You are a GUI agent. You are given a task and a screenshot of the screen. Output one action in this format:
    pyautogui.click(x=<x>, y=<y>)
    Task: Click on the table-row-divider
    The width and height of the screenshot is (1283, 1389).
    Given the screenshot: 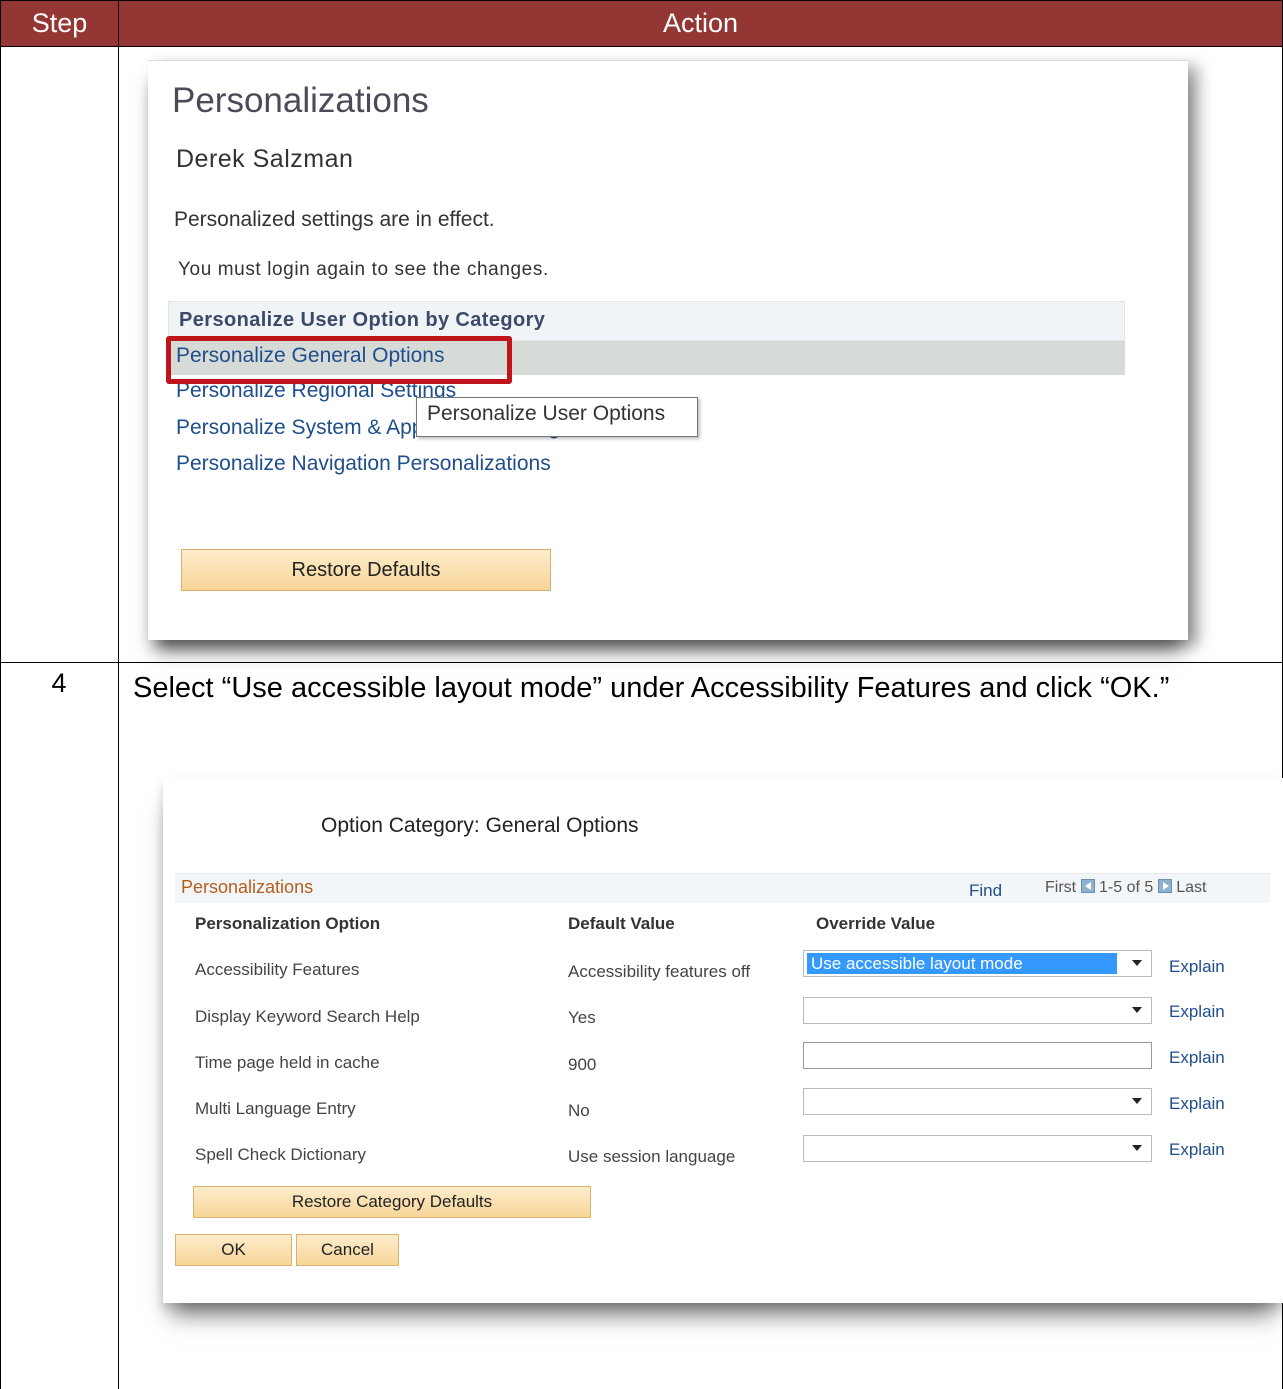 What is the action you would take?
    pyautogui.click(x=641, y=662)
    